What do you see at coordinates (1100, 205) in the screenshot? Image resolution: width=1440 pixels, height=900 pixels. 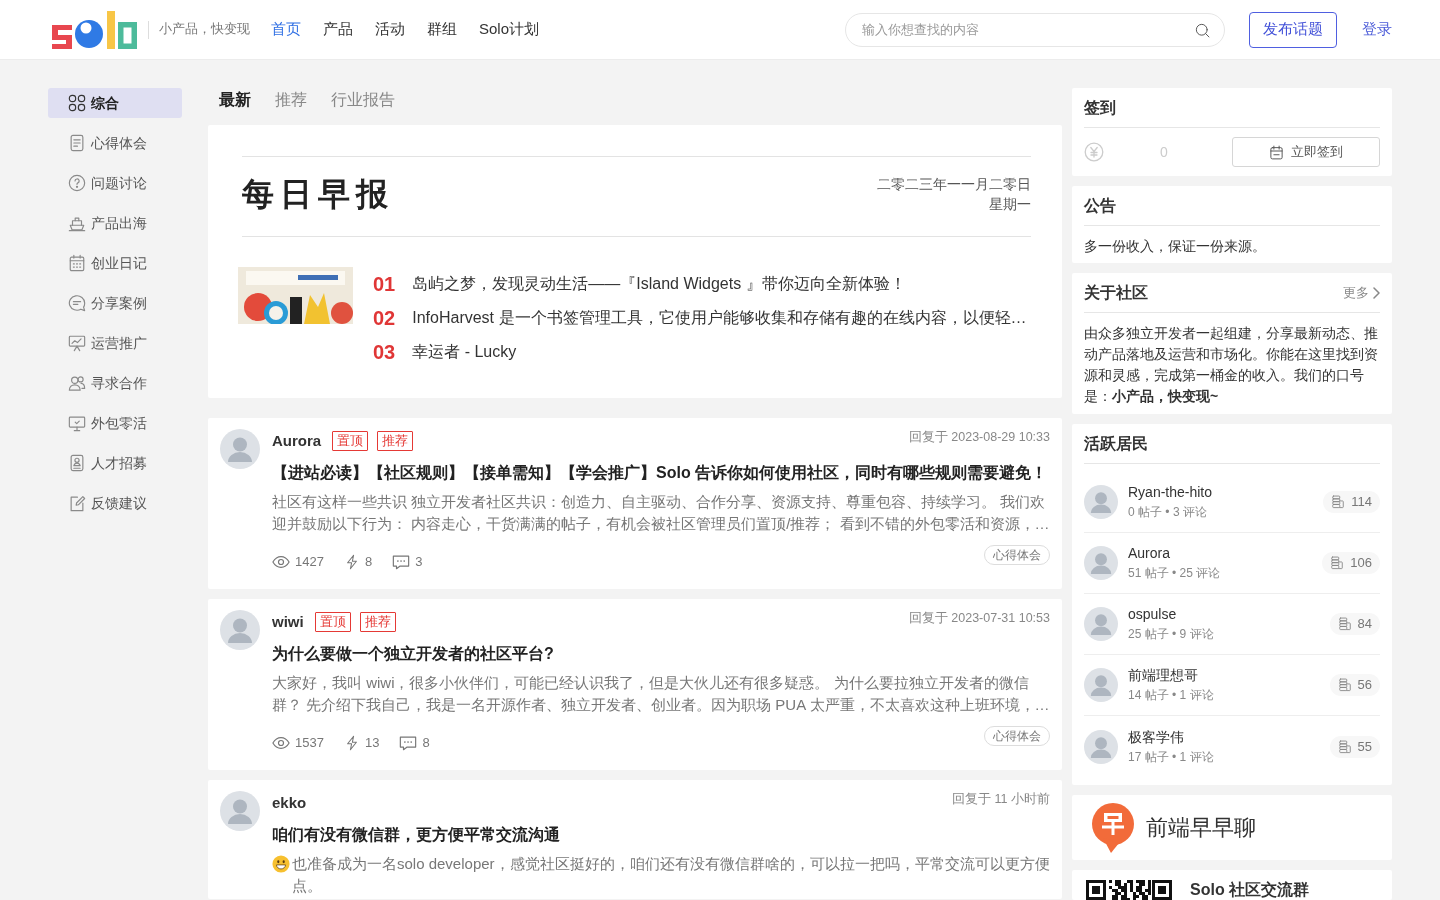 I see `card-title: 公告` at bounding box center [1100, 205].